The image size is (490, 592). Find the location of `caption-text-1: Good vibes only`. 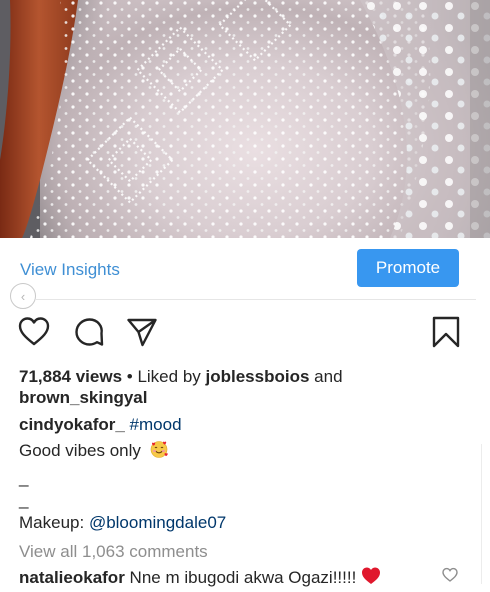

caption-text-1: Good vibes only is located at coordinates (80, 450).